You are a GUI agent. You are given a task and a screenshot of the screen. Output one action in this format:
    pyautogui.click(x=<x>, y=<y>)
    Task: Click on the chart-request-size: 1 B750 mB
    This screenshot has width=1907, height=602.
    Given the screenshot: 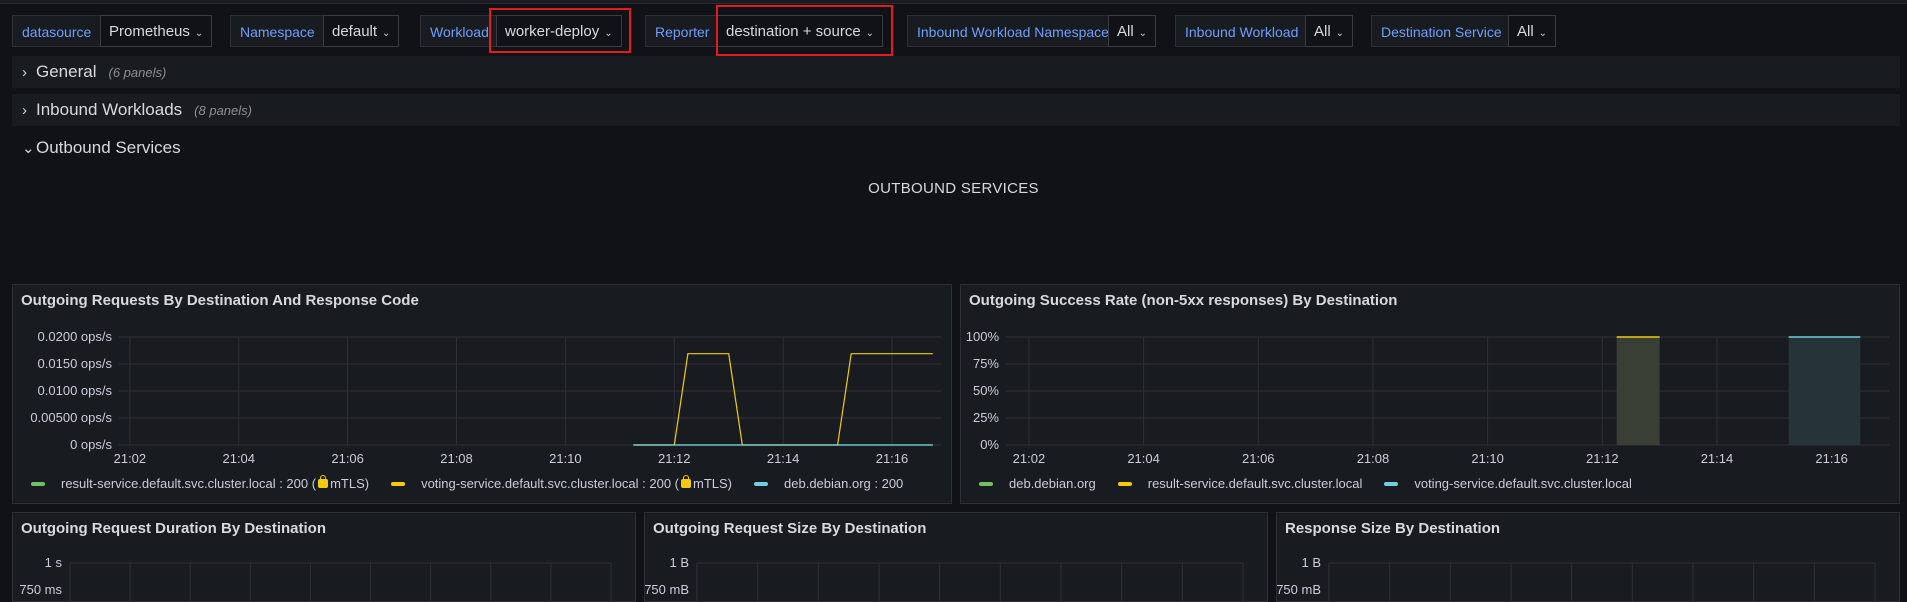 What is the action you would take?
    pyautogui.click(x=944, y=578)
    